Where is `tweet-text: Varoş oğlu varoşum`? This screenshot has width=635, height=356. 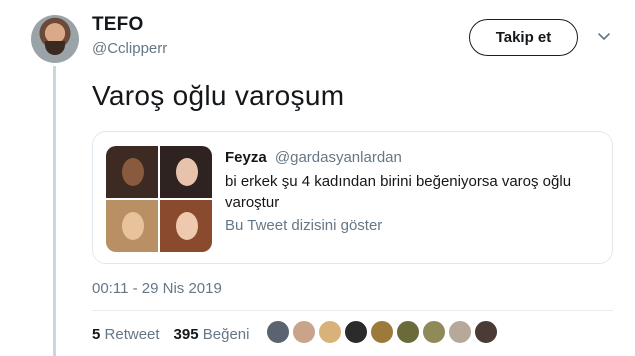 tweet-text: Varoş oğlu varoşum is located at coordinates (218, 95).